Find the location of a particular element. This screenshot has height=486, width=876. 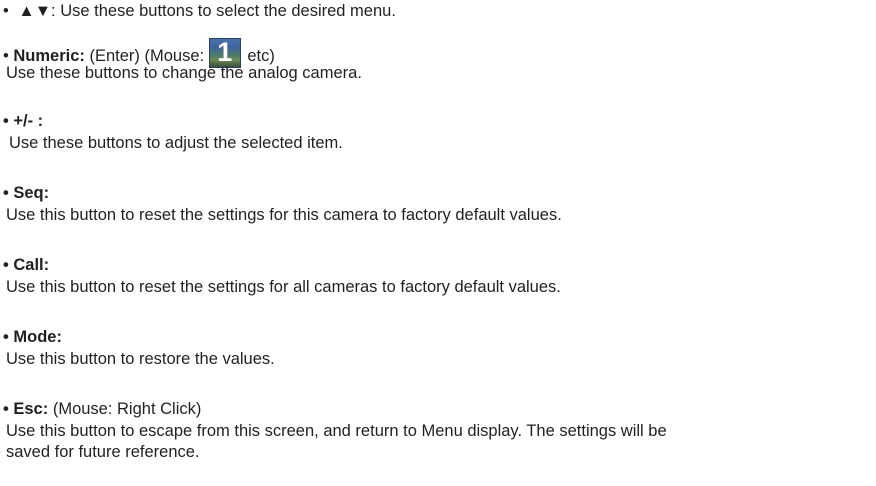

esc-description-continued: saved for future reference. is located at coordinates (103, 452).